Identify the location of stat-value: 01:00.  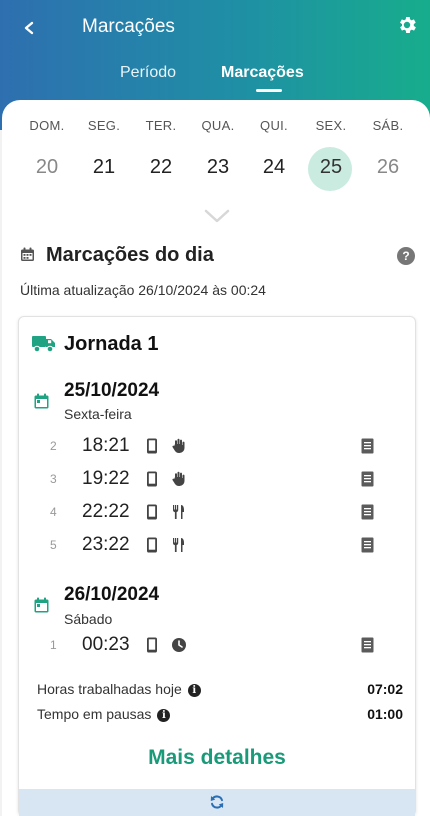
(385, 714).